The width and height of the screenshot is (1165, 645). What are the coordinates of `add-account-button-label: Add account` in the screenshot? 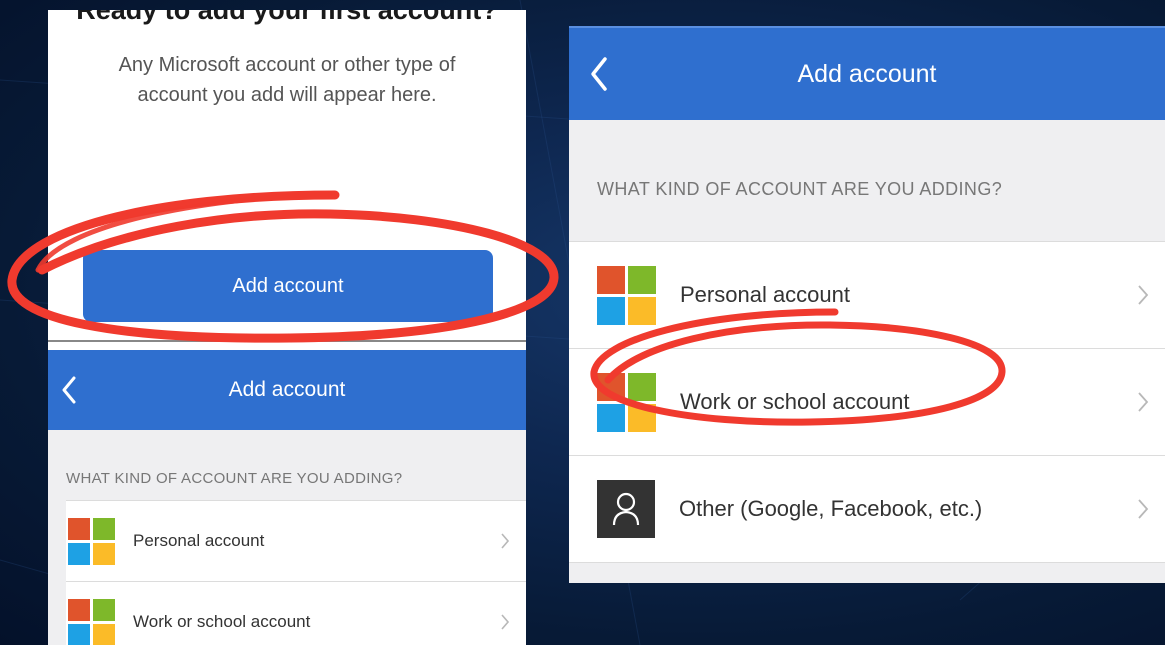 It's located at (288, 285).